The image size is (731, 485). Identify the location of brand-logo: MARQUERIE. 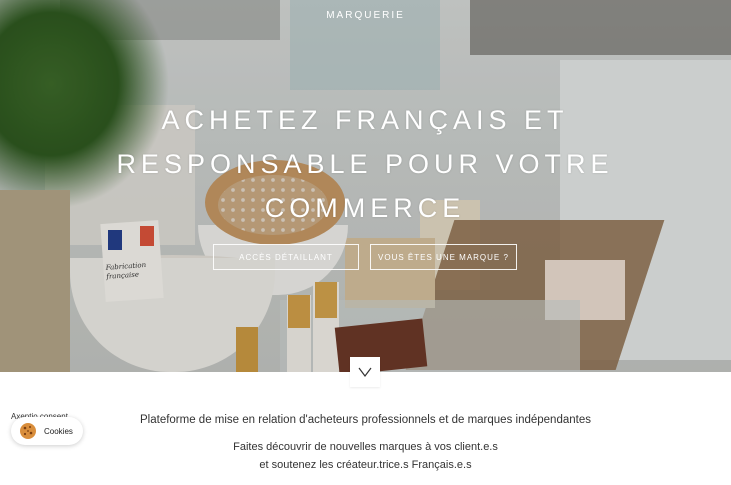
(365, 15).